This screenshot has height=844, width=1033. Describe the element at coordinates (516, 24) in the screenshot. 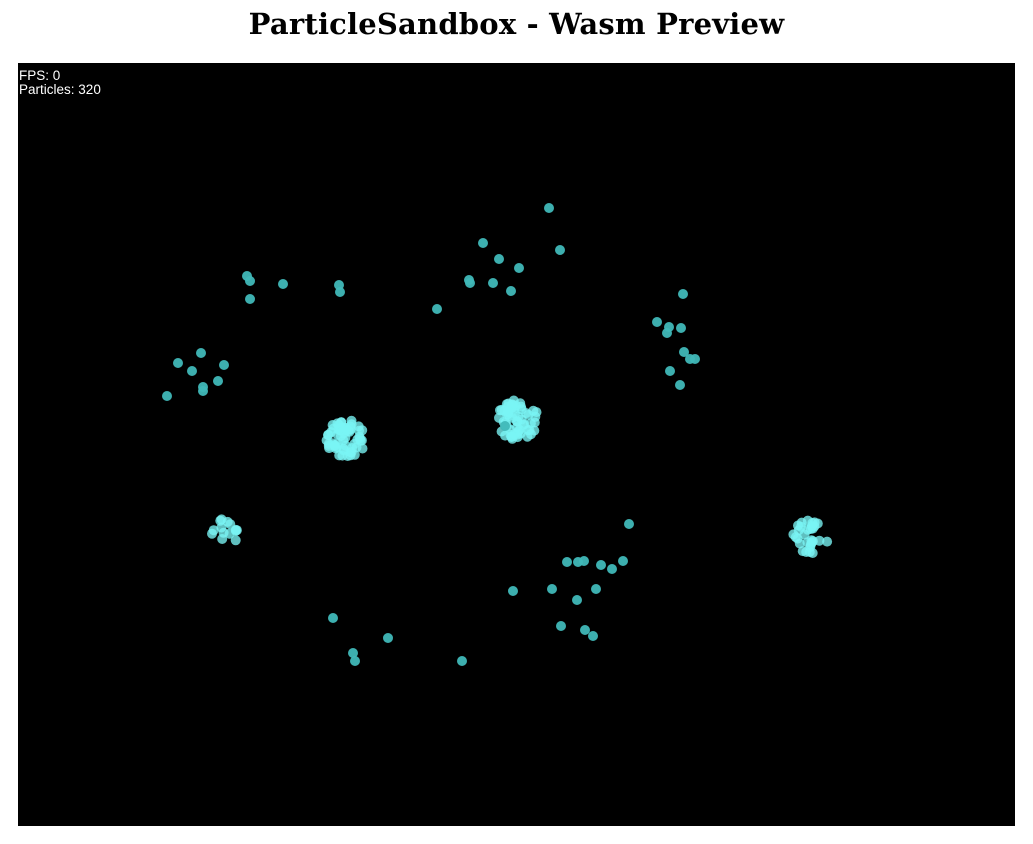

I see `page-title: ParticleSandbox - Wasm Preview` at that location.